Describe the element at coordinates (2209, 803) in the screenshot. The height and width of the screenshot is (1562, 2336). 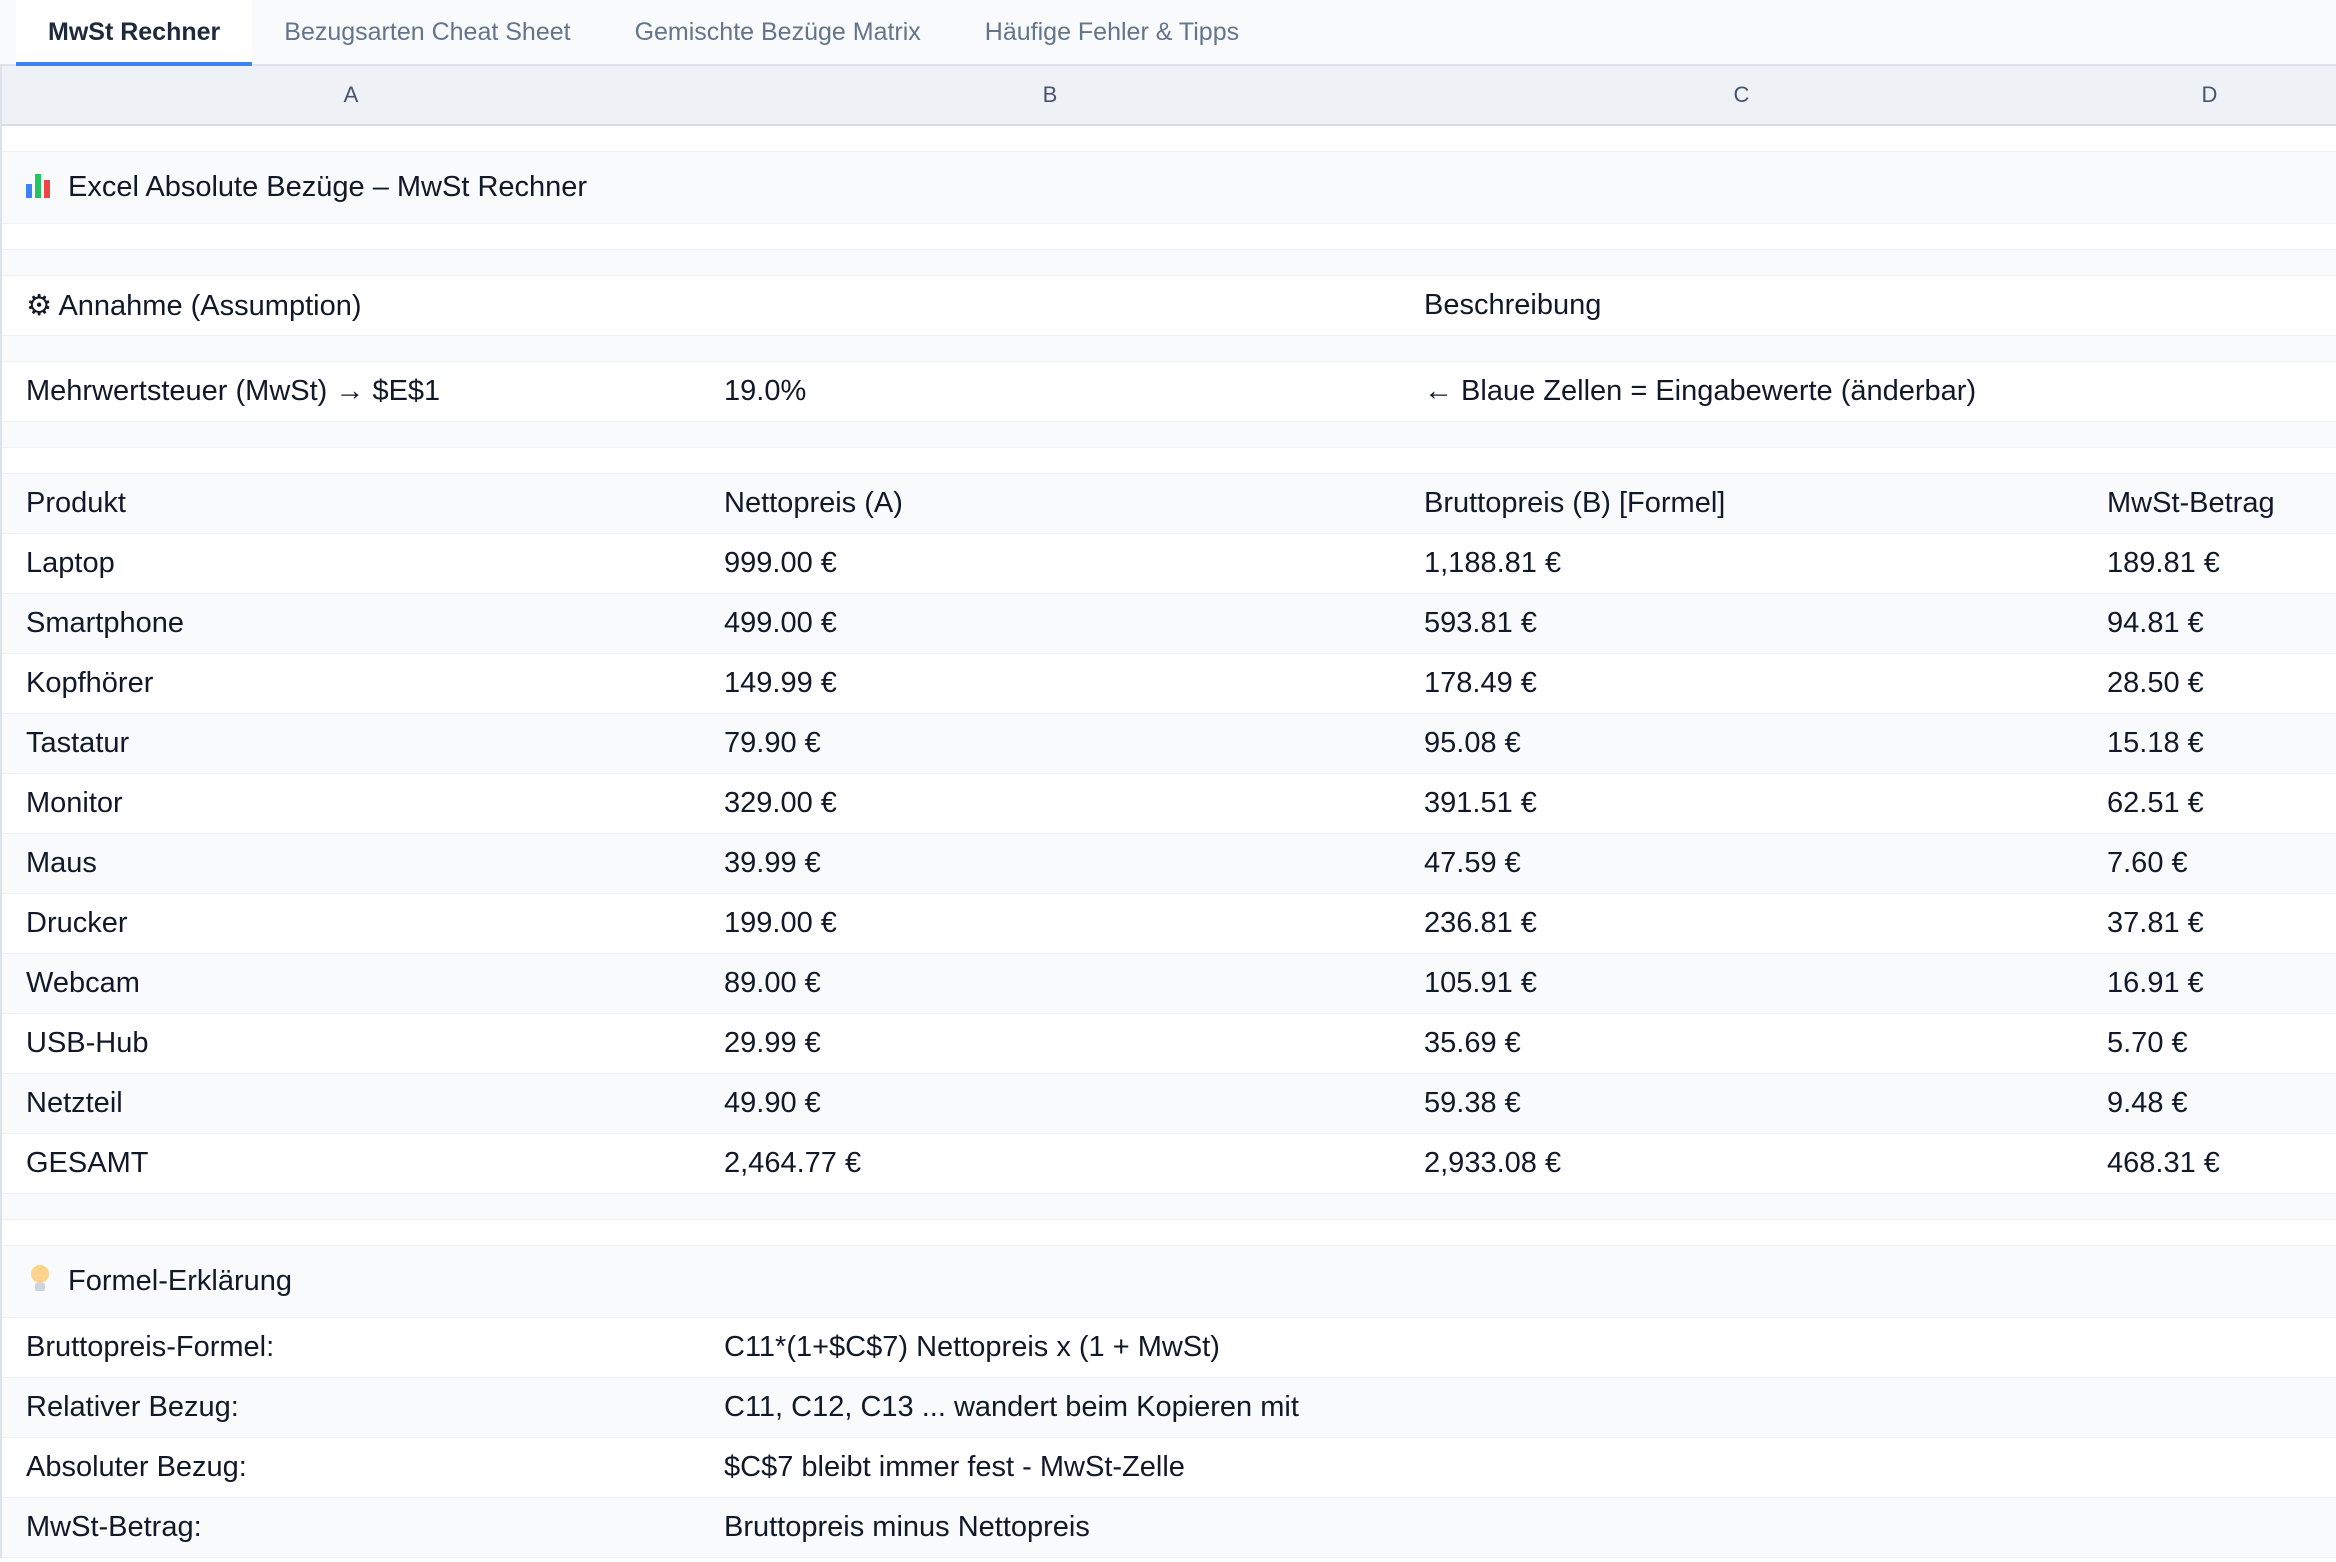
I see `vat-amount-cell: 62.51 €` at that location.